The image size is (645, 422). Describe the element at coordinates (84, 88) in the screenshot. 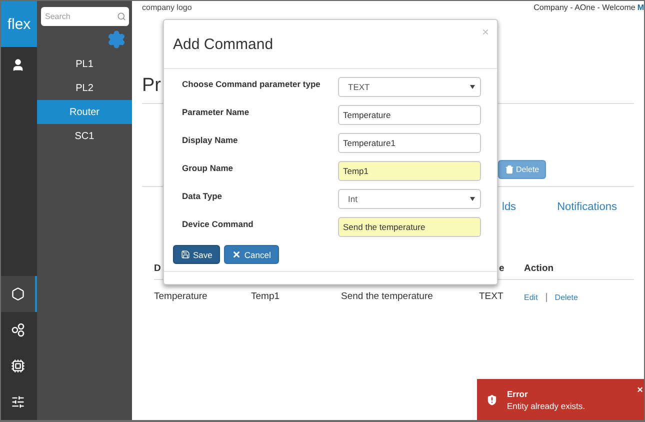

I see `sidebar-item: PL2` at that location.